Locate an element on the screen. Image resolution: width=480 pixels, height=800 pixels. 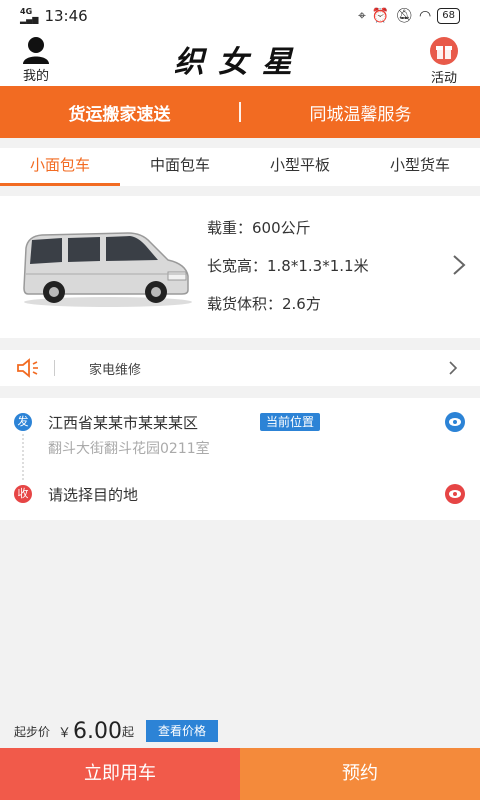
brand-title: 织女星 is located at coordinates (240, 62).